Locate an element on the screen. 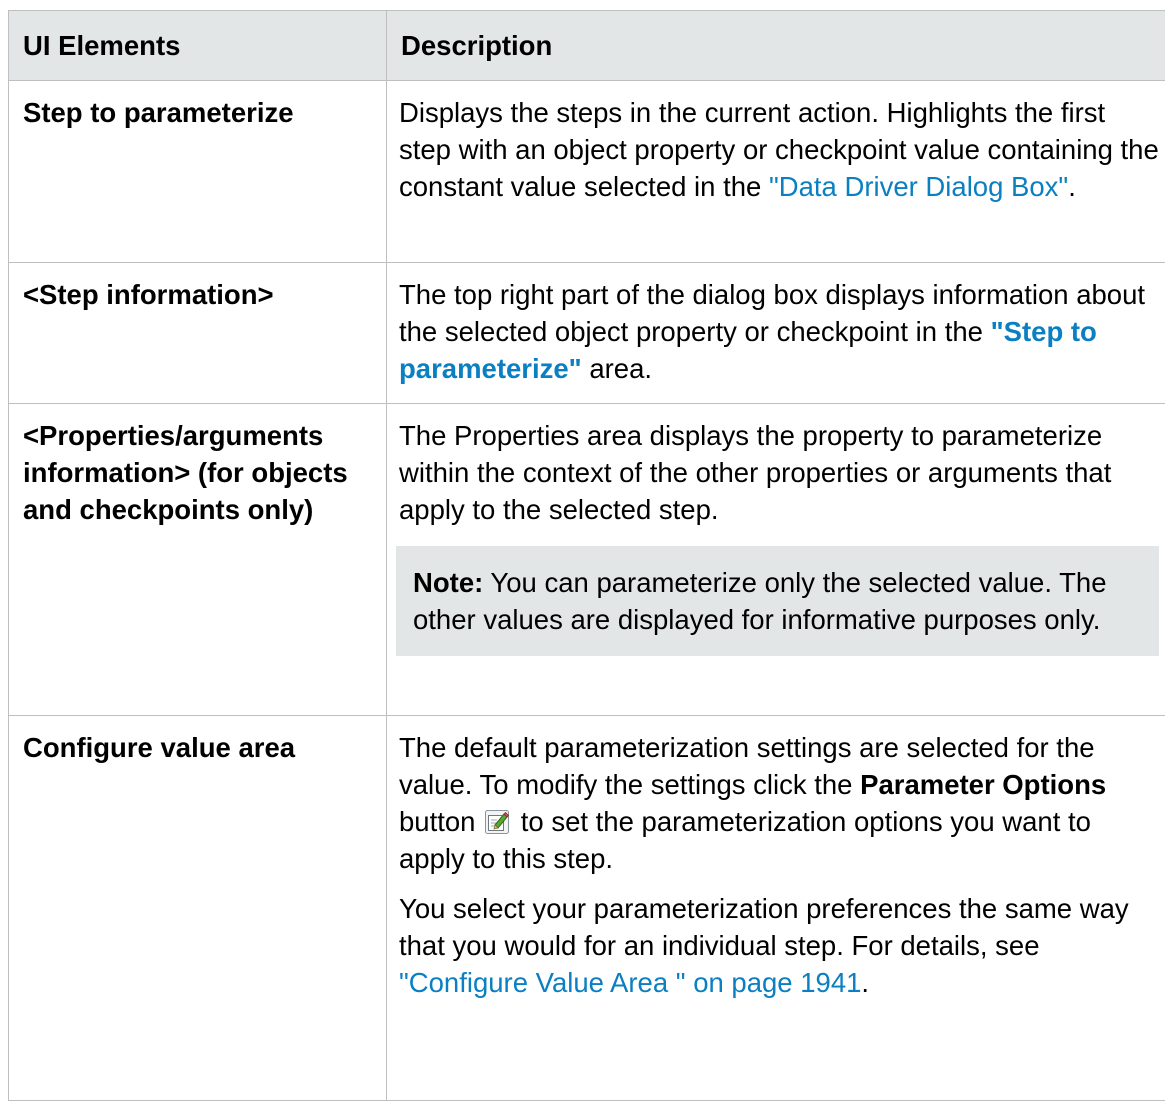 This screenshot has height=1101, width=1165. parameter-options-icon is located at coordinates (497, 818).